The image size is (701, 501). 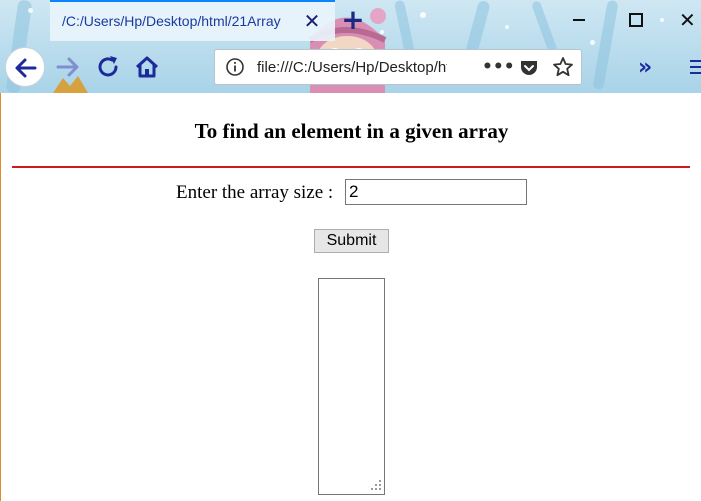 What do you see at coordinates (312, 21) in the screenshot?
I see `tab-close-icon: ✕` at bounding box center [312, 21].